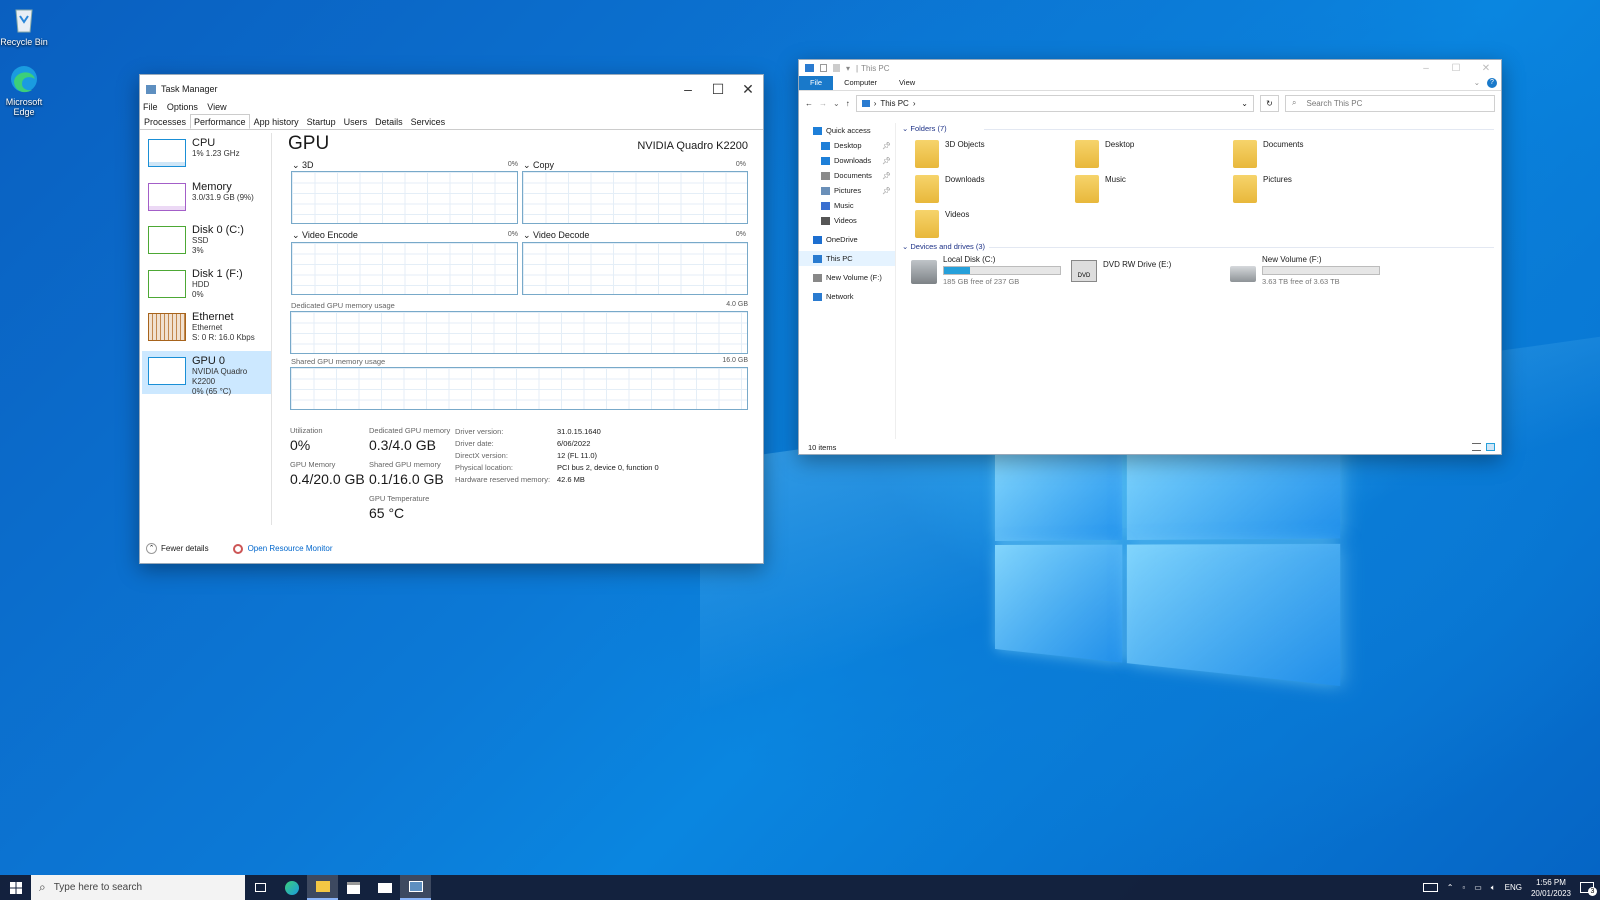 The width and height of the screenshot is (1600, 900). Describe the element at coordinates (1430, 887) in the screenshot. I see `keyboard-icon` at that location.